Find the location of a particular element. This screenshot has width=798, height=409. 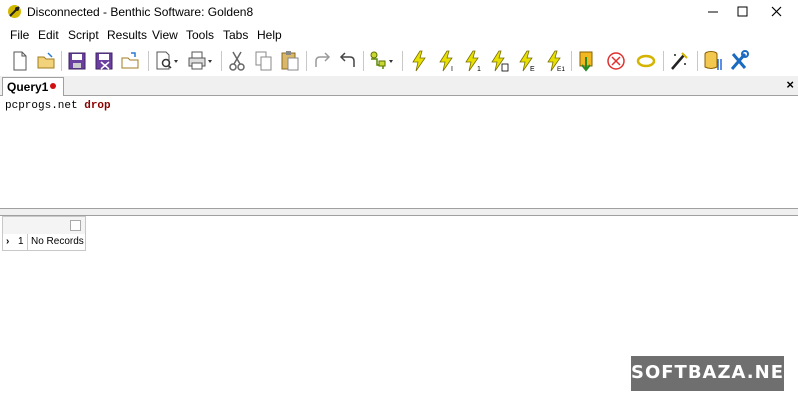

redo-button is located at coordinates (322, 61).